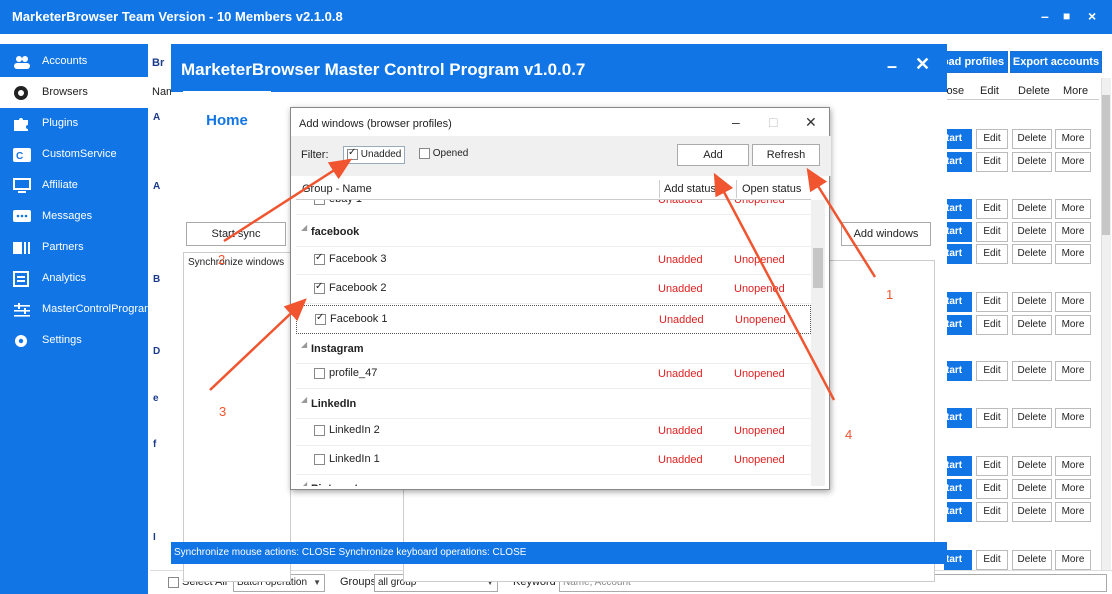  I want to click on home-button: Home, so click(227, 121).